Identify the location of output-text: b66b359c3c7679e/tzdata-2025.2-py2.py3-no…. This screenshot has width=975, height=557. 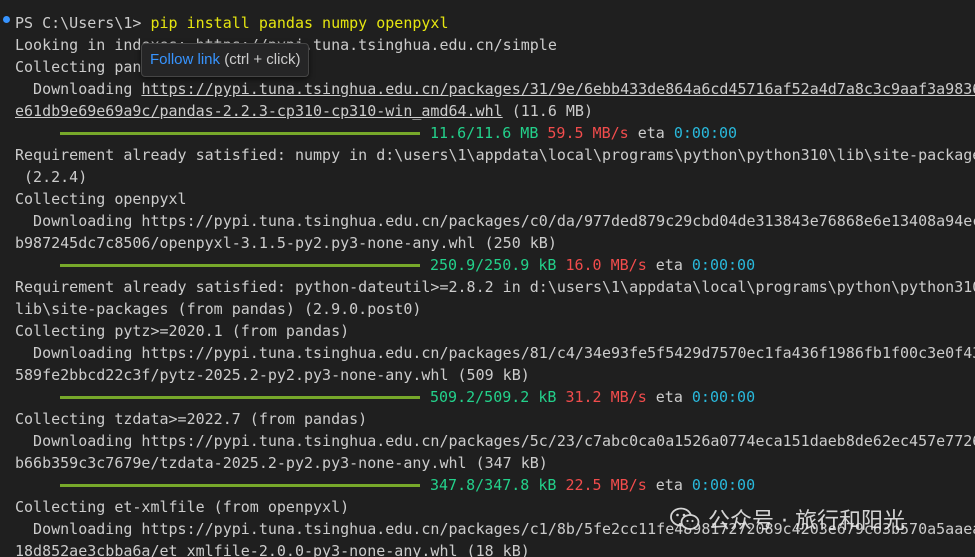
(281, 463).